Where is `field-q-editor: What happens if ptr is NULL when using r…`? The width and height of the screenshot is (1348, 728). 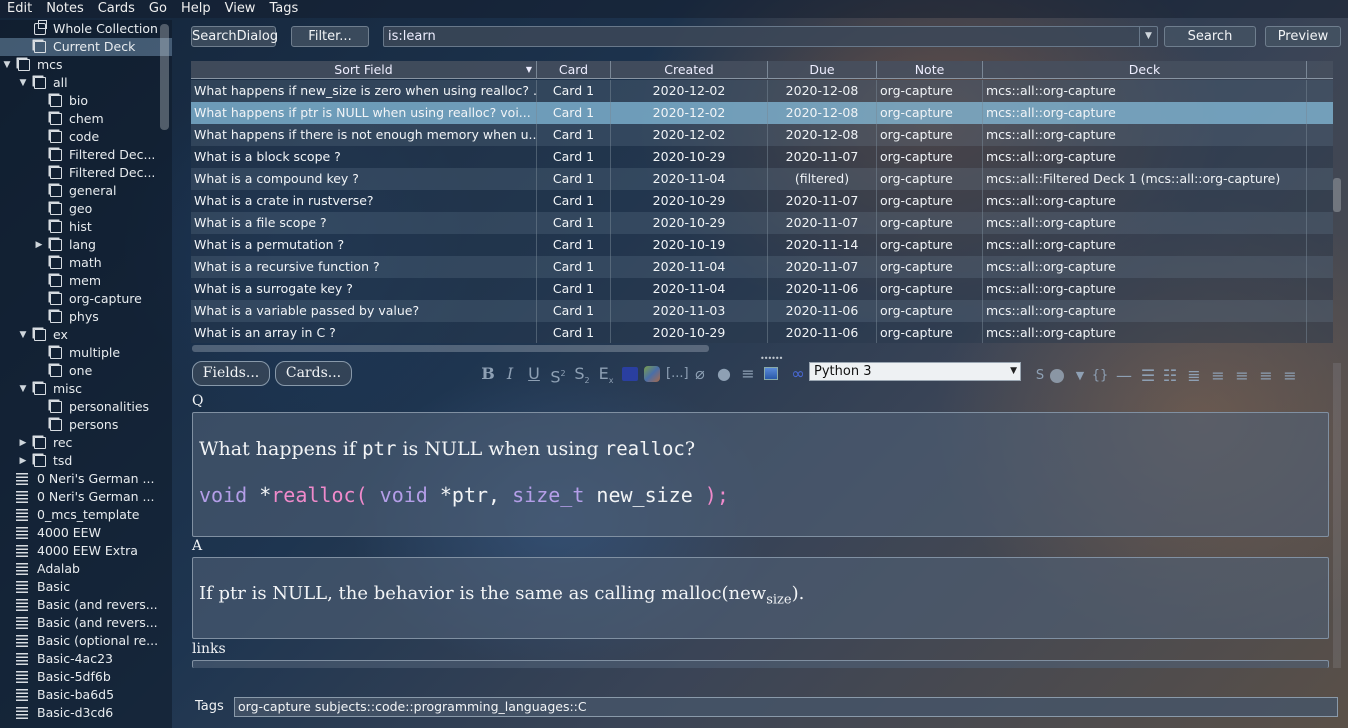
field-q-editor: What happens if ptr is NULL when using r… is located at coordinates (760, 474).